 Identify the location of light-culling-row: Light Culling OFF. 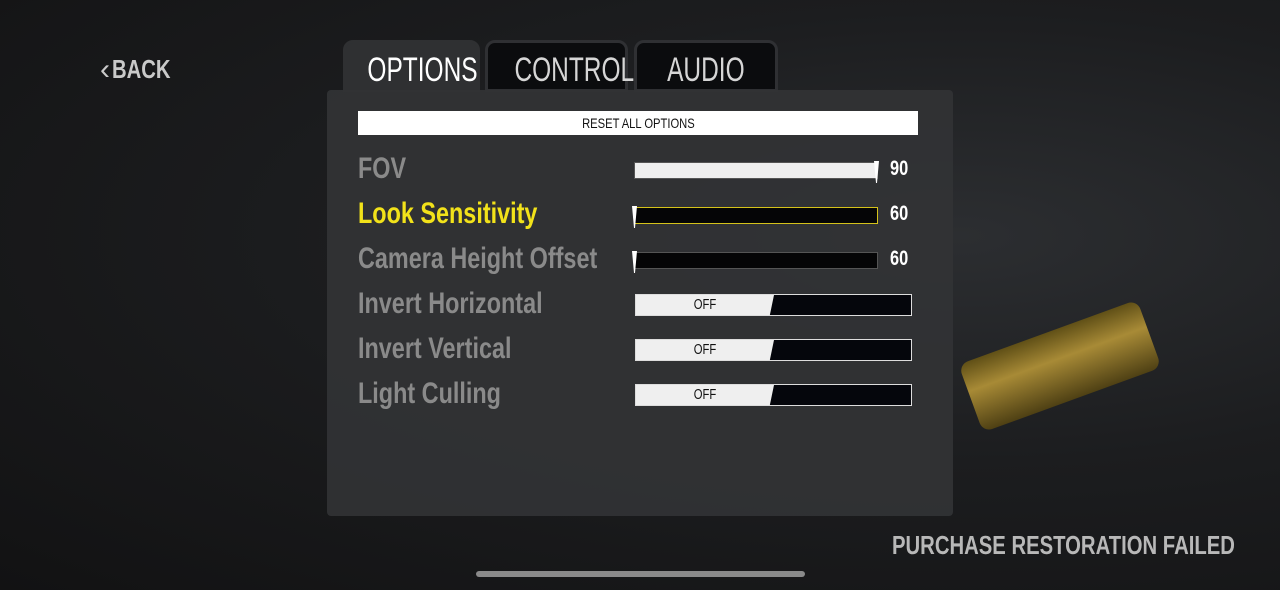
(638, 394).